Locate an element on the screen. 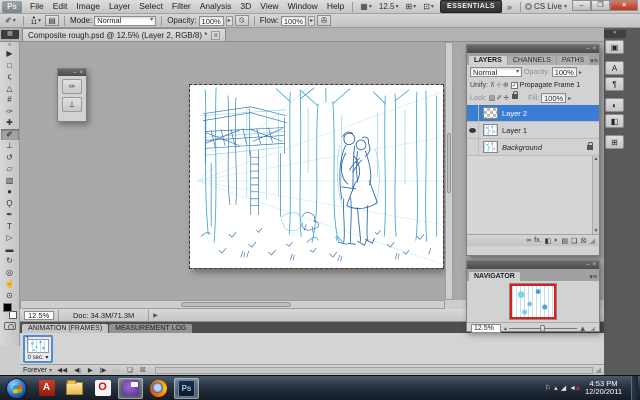 This screenshot has width=640, height=400. tab-measurement-log: MEASUREMENT LOG is located at coordinates (151, 328).